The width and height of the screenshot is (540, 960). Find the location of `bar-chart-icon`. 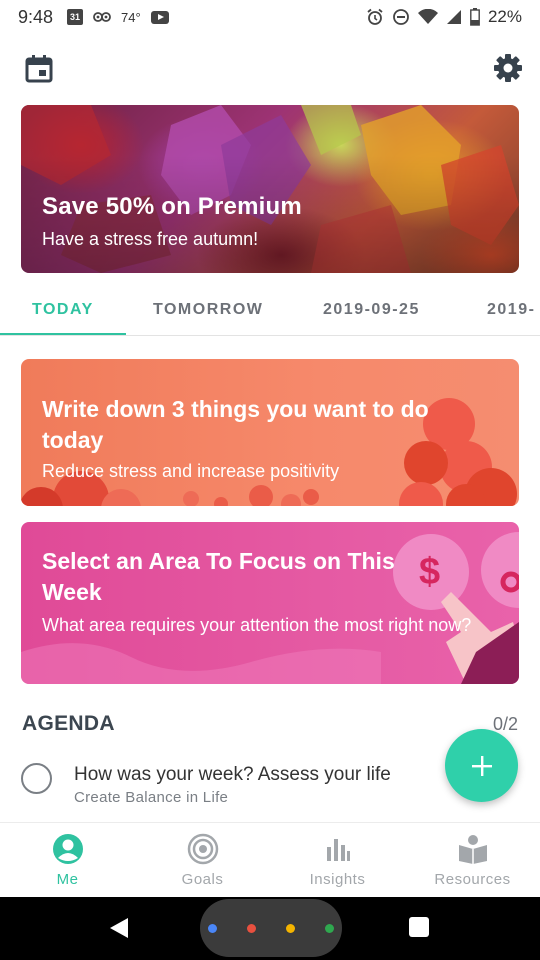

bar-chart-icon is located at coordinates (338, 850).